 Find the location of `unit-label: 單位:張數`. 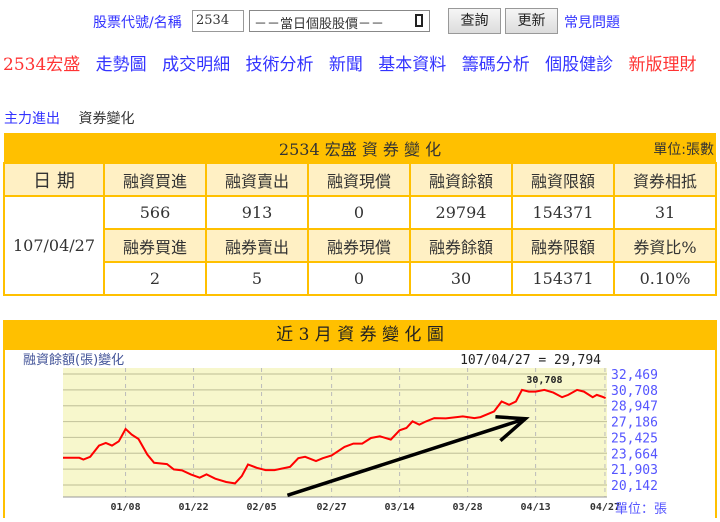

unit-label: 單位:張數 is located at coordinates (683, 150).